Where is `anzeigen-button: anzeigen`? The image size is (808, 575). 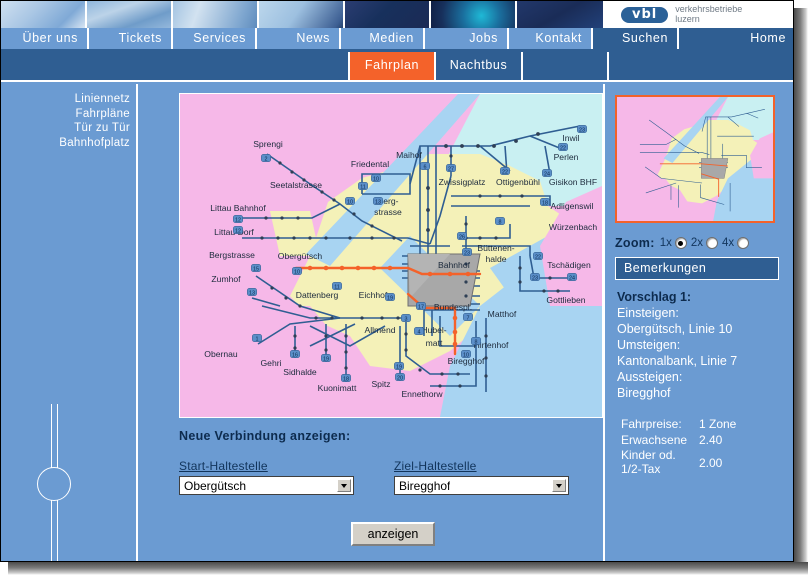 anzeigen-button: anzeigen is located at coordinates (393, 534).